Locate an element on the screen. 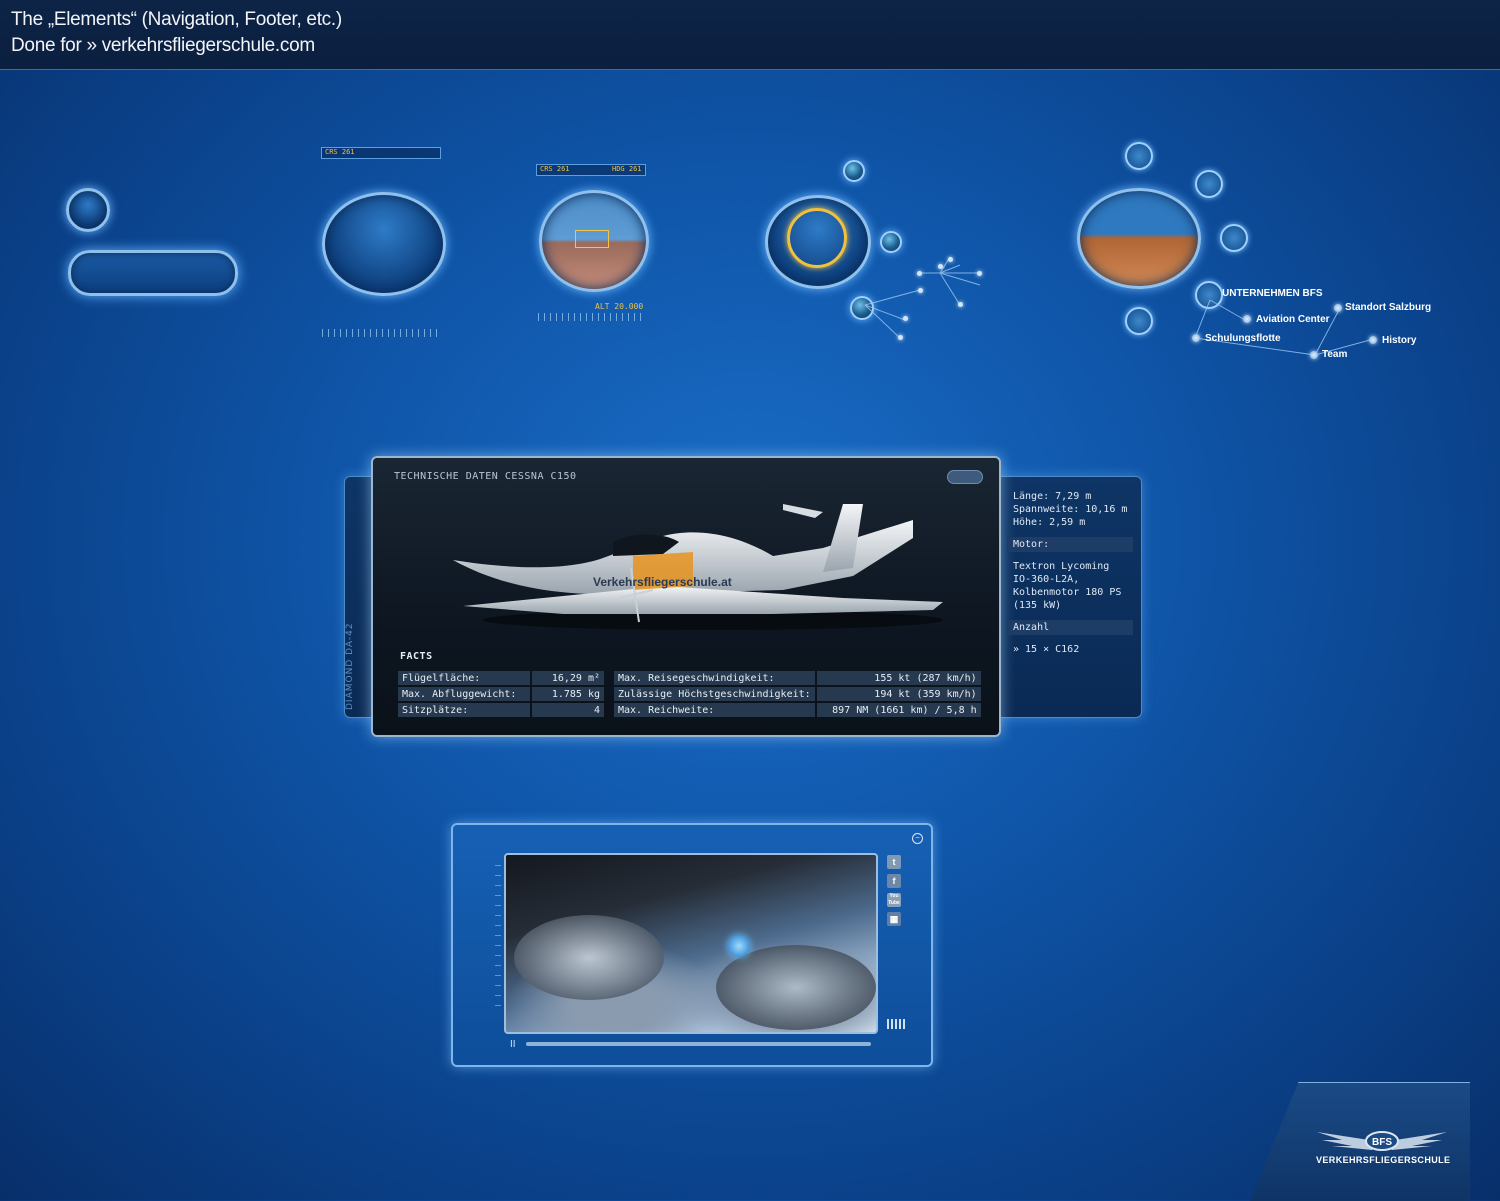 The image size is (1500, 1201). close-icon: − is located at coordinates (917, 838).